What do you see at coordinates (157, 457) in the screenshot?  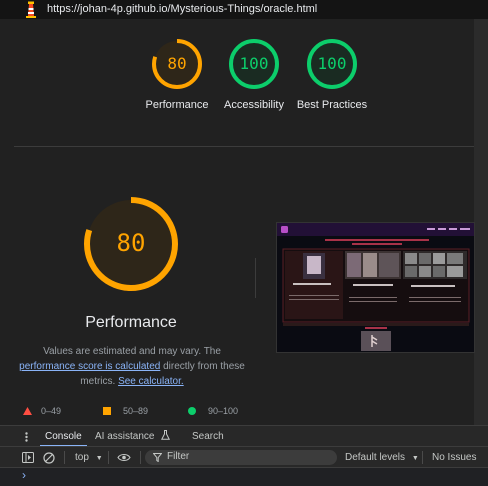 I see `filter-icon` at bounding box center [157, 457].